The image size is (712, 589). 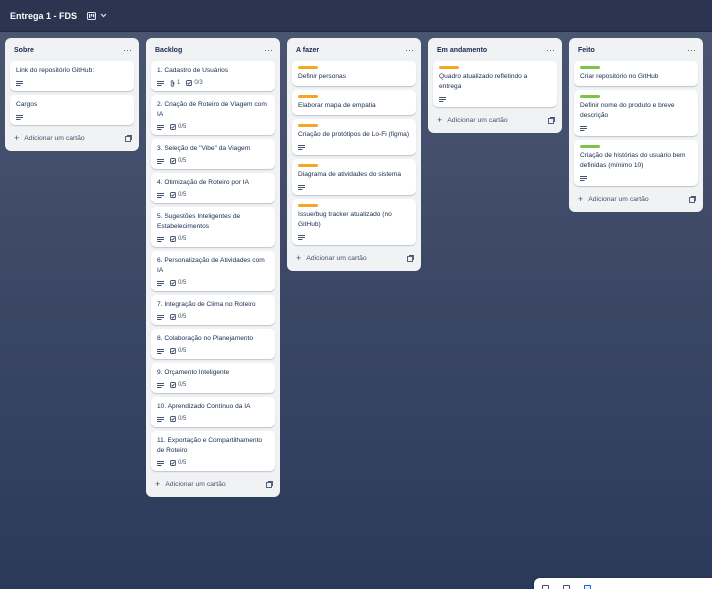 What do you see at coordinates (354, 102) in the screenshot?
I see `card: Elaborar mapa de empatia` at bounding box center [354, 102].